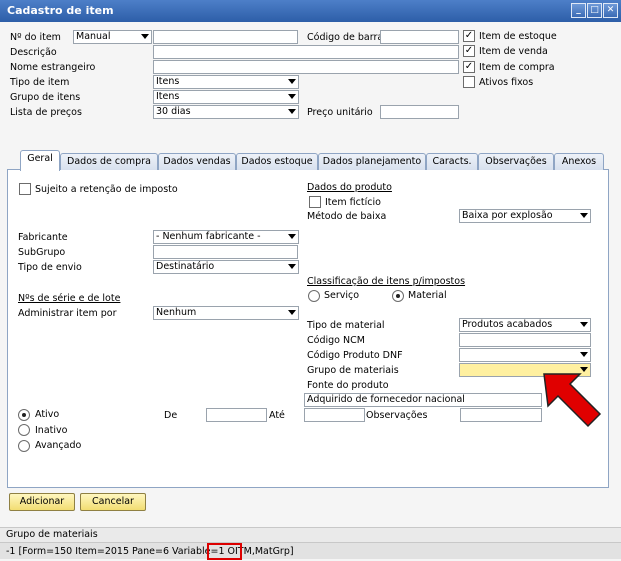 The image size is (621, 561). Describe the element at coordinates (176, 312) in the screenshot. I see `manage-item-by-value: Nenhum` at that location.